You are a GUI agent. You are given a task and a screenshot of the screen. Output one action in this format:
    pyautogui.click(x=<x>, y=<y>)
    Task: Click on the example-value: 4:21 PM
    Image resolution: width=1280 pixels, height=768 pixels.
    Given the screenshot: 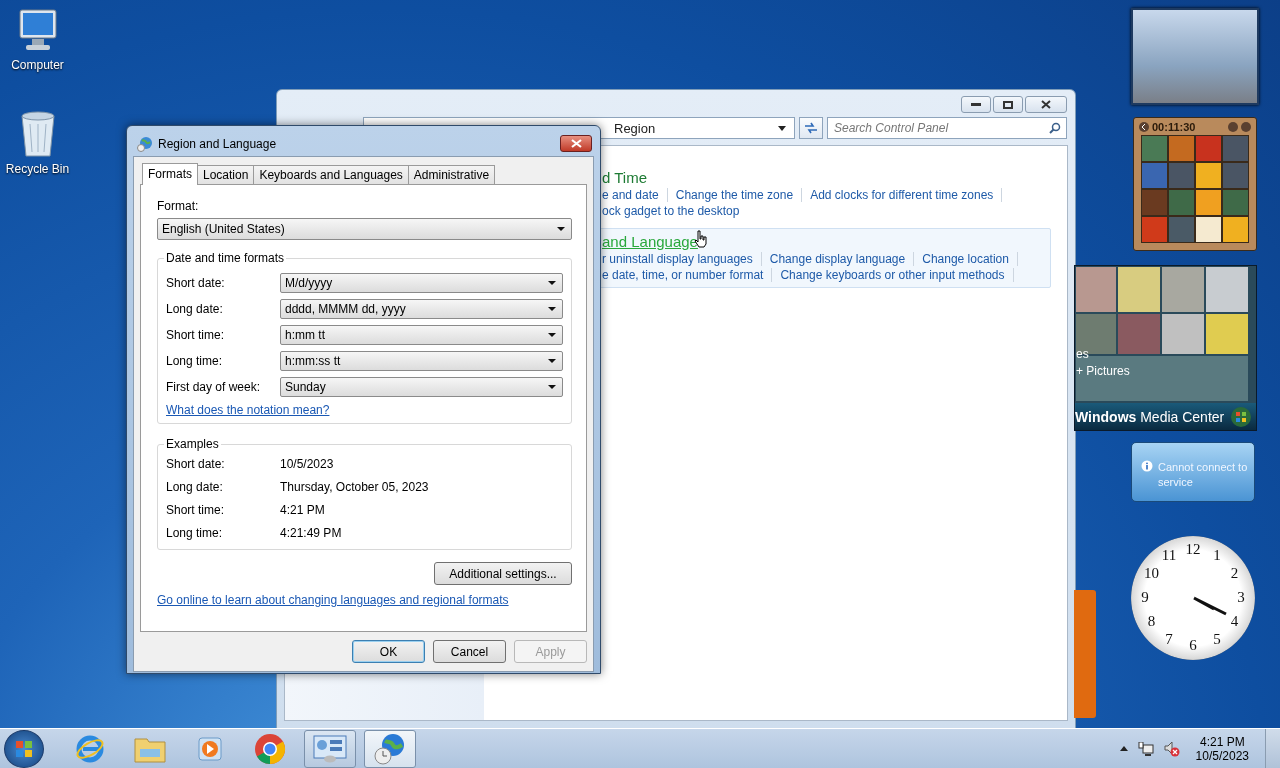 What is the action you would take?
    pyautogui.click(x=302, y=510)
    